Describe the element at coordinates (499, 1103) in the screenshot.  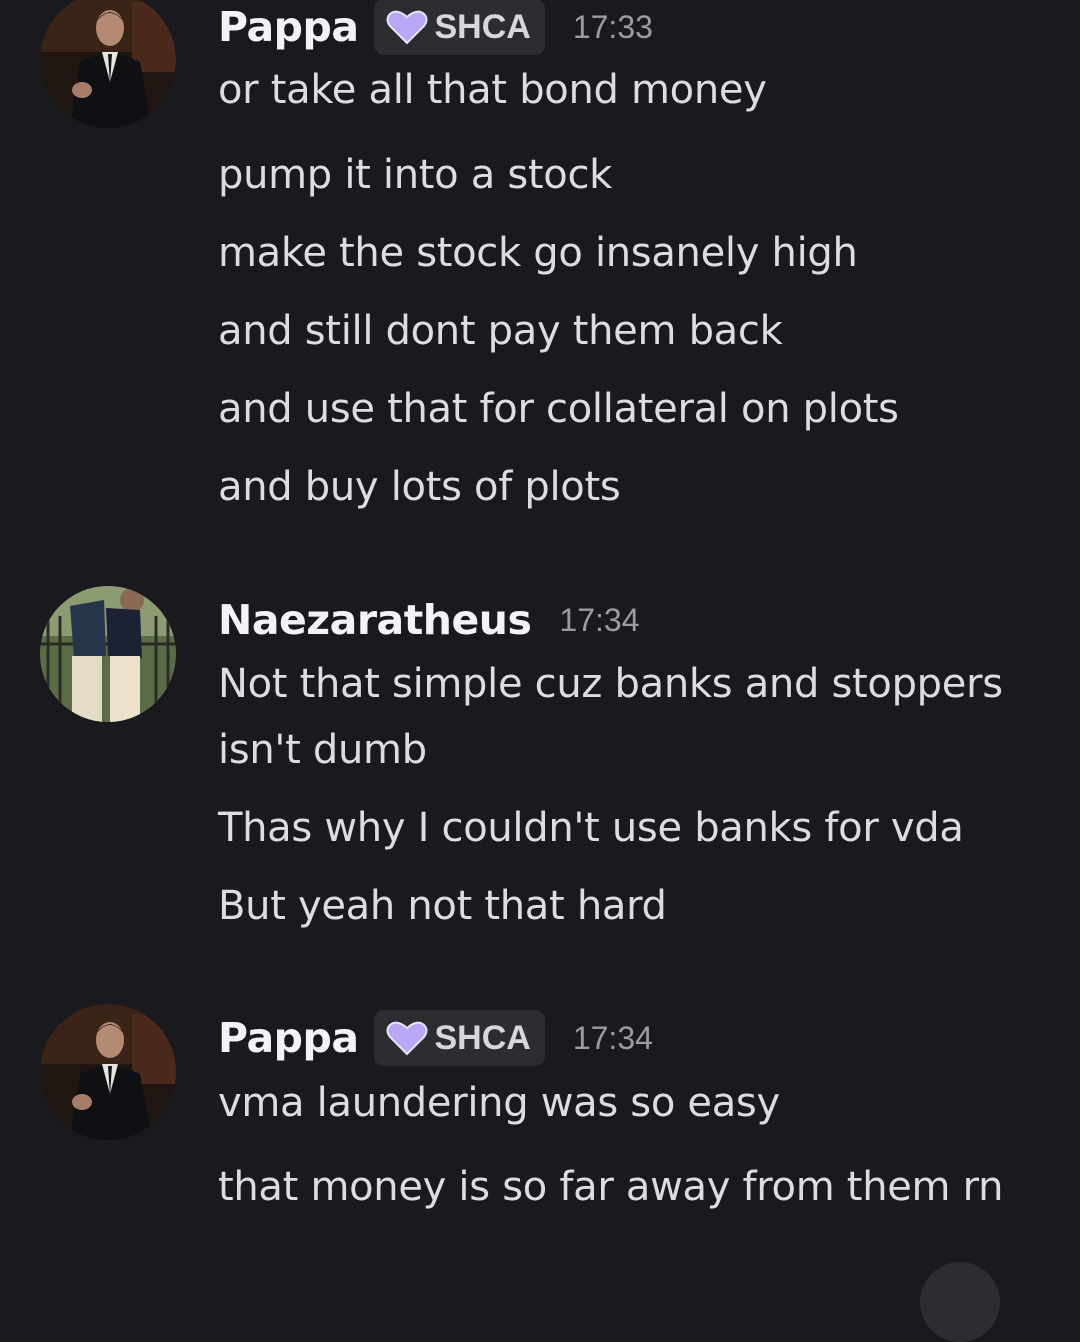
I see `message-text: vma laundering was so easy` at that location.